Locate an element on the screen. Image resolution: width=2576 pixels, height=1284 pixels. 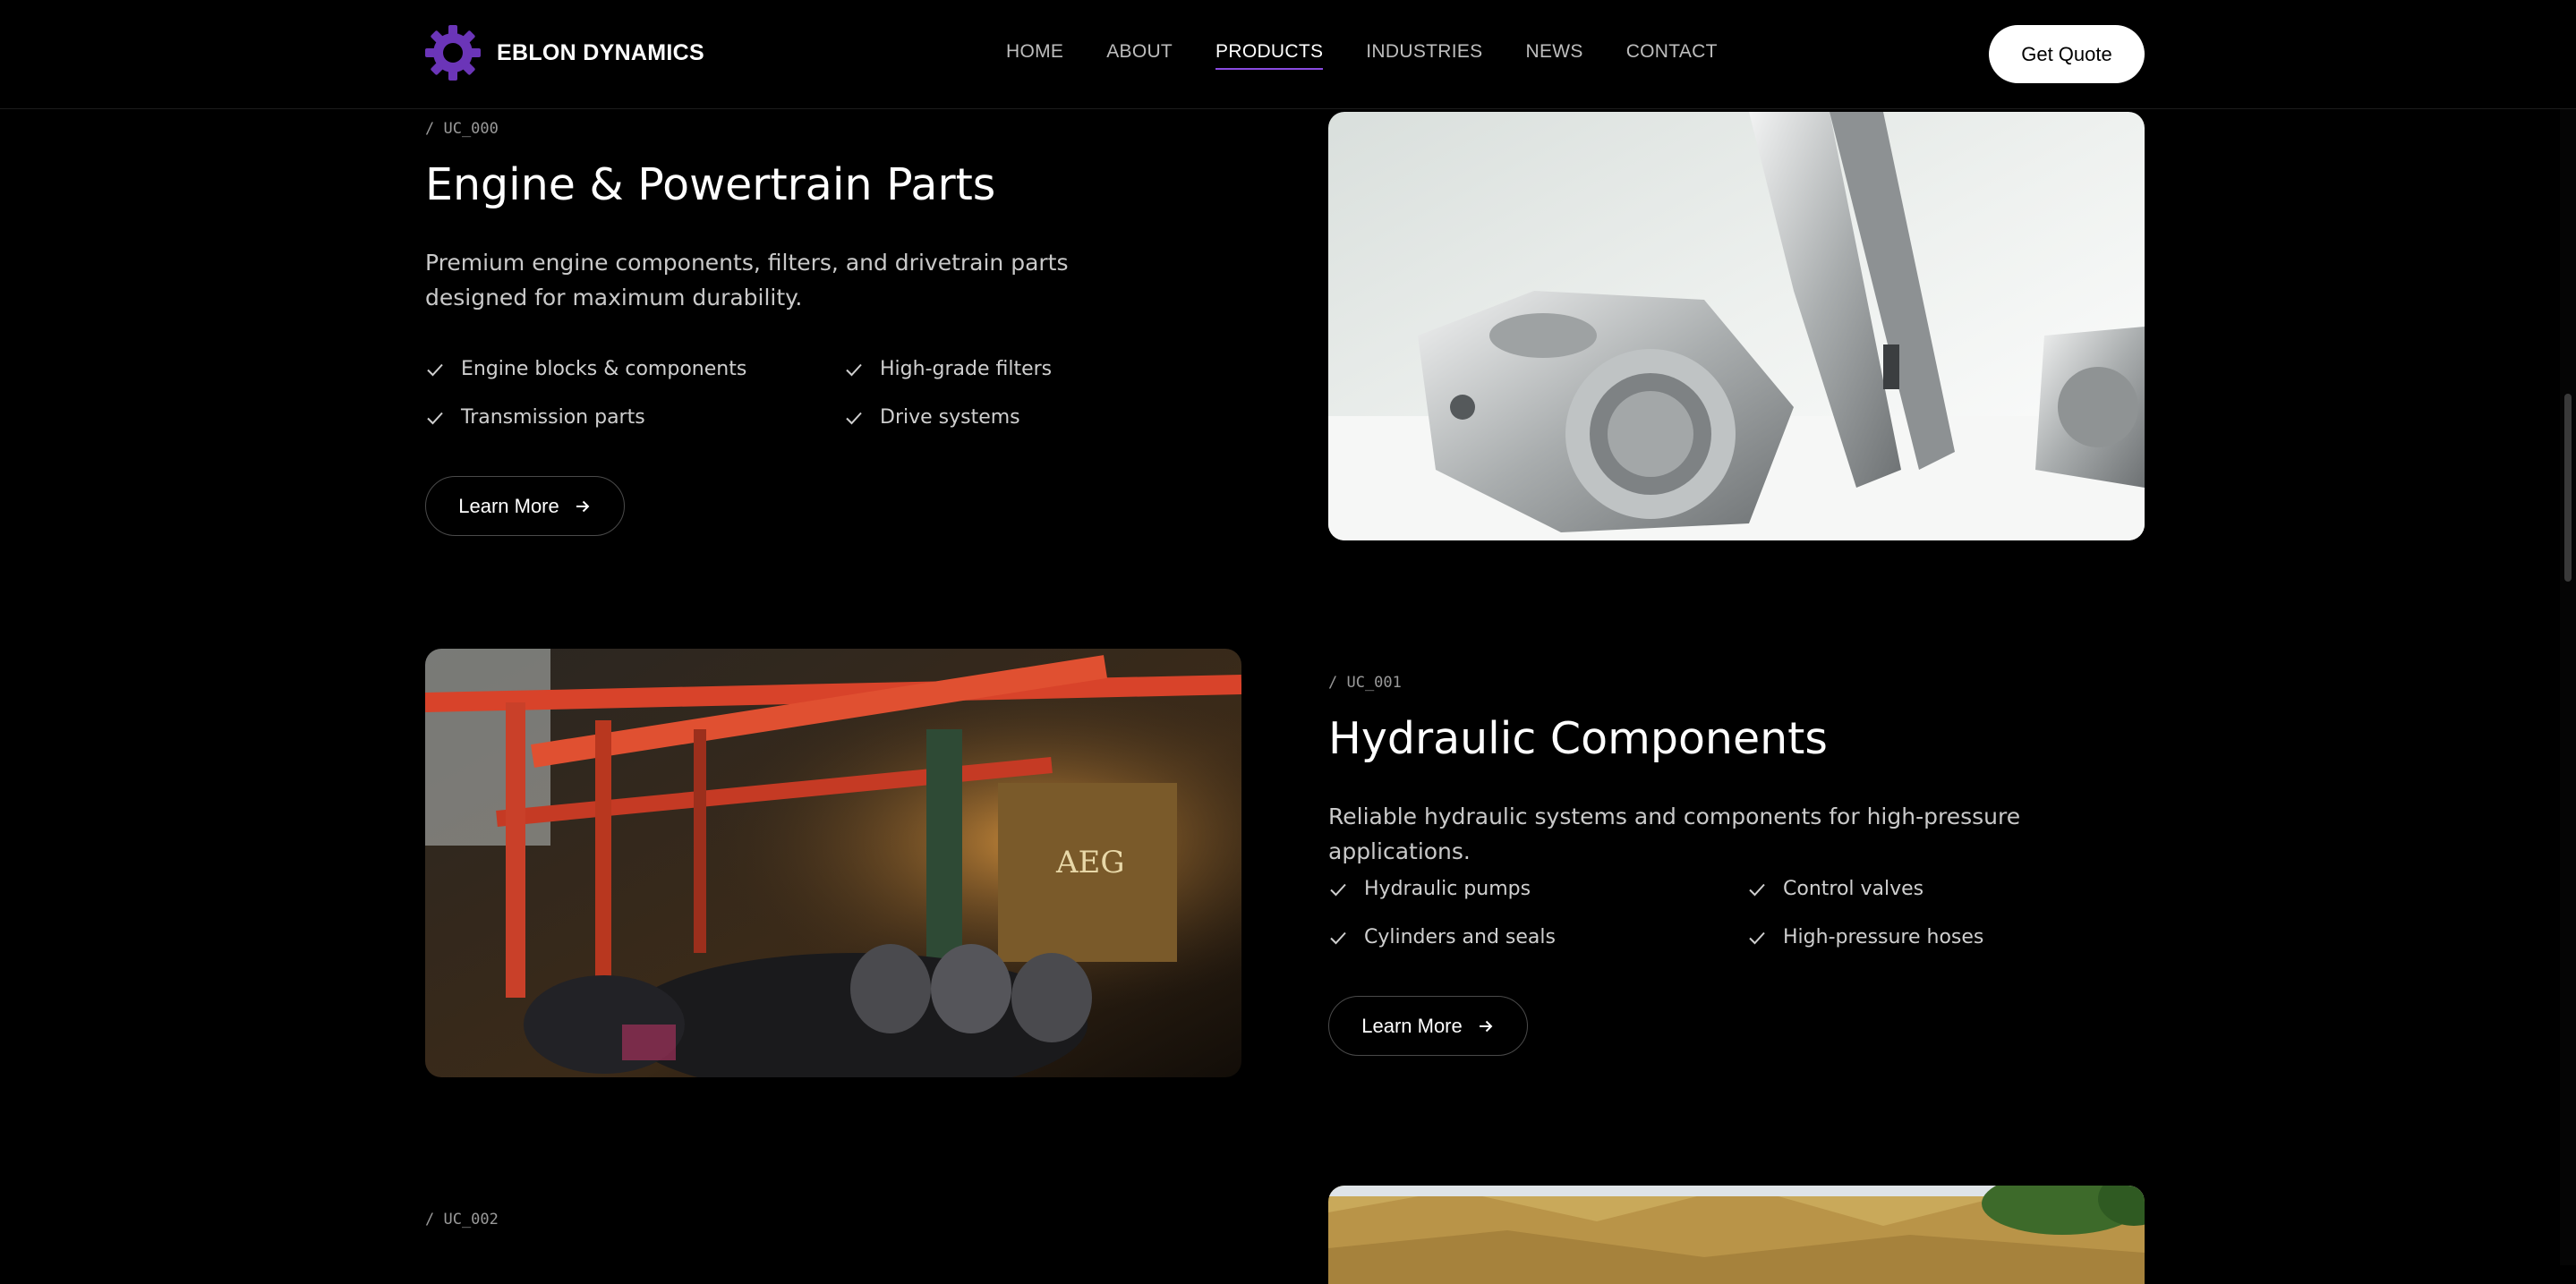
brand-name: EBLON DYNAMICS is located at coordinates (600, 52).